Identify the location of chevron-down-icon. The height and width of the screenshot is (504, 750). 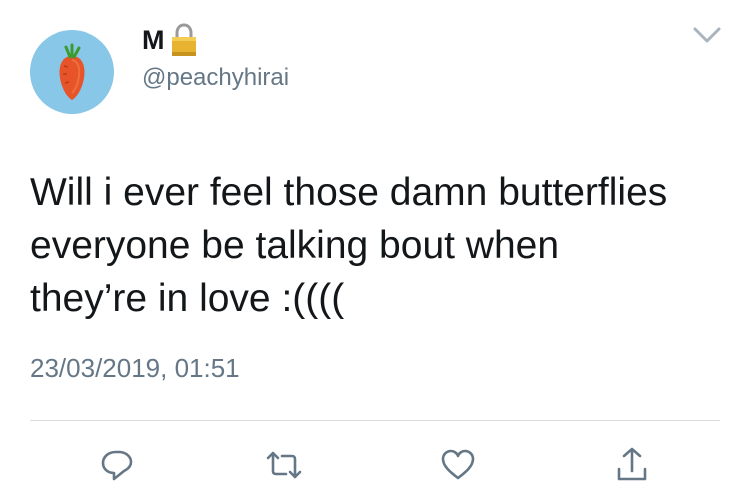
(707, 35).